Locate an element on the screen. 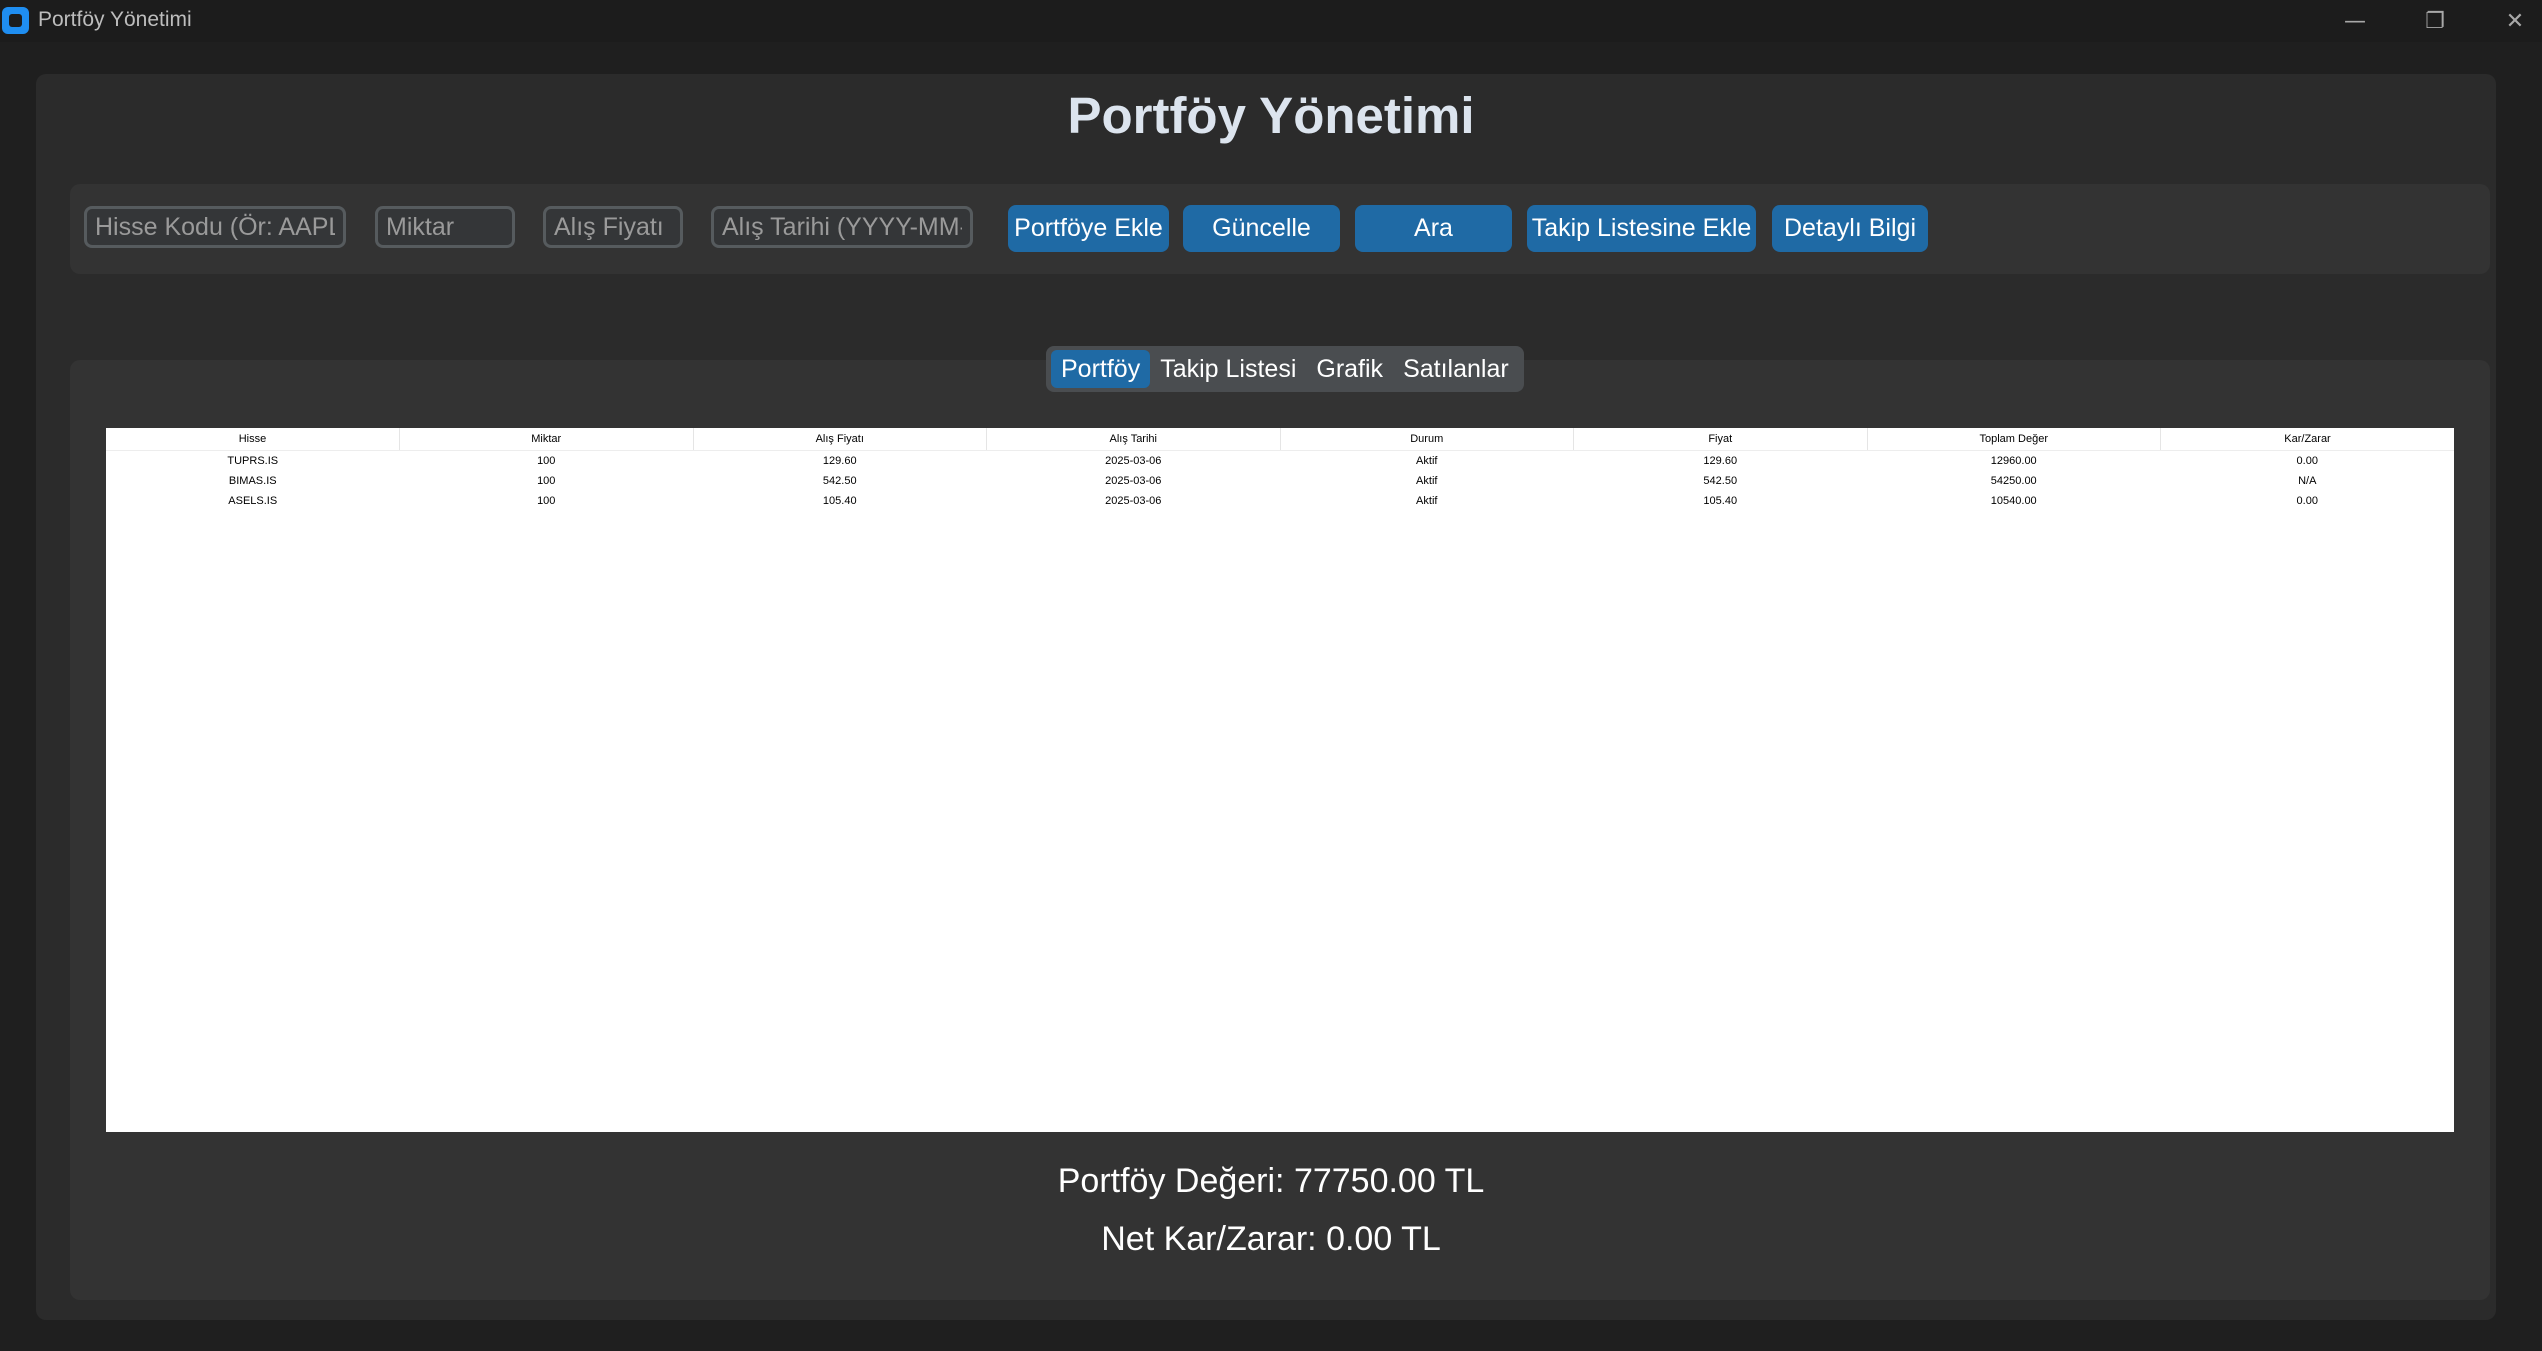 The width and height of the screenshot is (2542, 1351). table-cell: 12960.00 is located at coordinates (2013, 461).